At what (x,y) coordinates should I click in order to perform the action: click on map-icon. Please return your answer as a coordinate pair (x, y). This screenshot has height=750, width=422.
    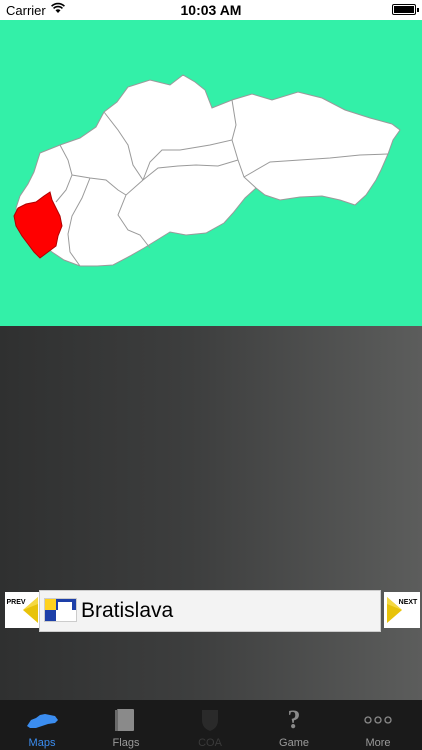
    Looking at the image, I should click on (42, 721).